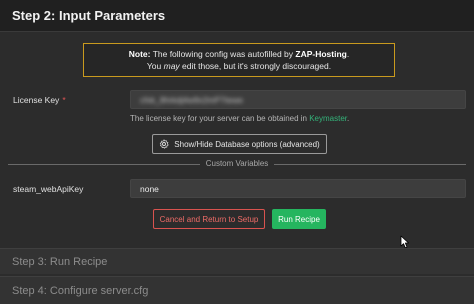  I want to click on notice-line2-part1: You, so click(155, 66).